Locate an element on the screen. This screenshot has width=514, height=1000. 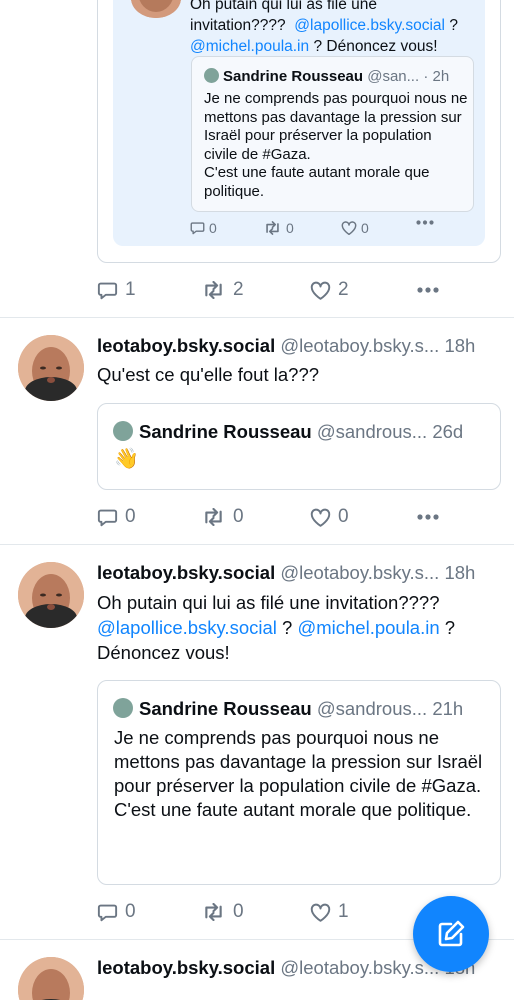
like-button: 1 is located at coordinates (329, 912).